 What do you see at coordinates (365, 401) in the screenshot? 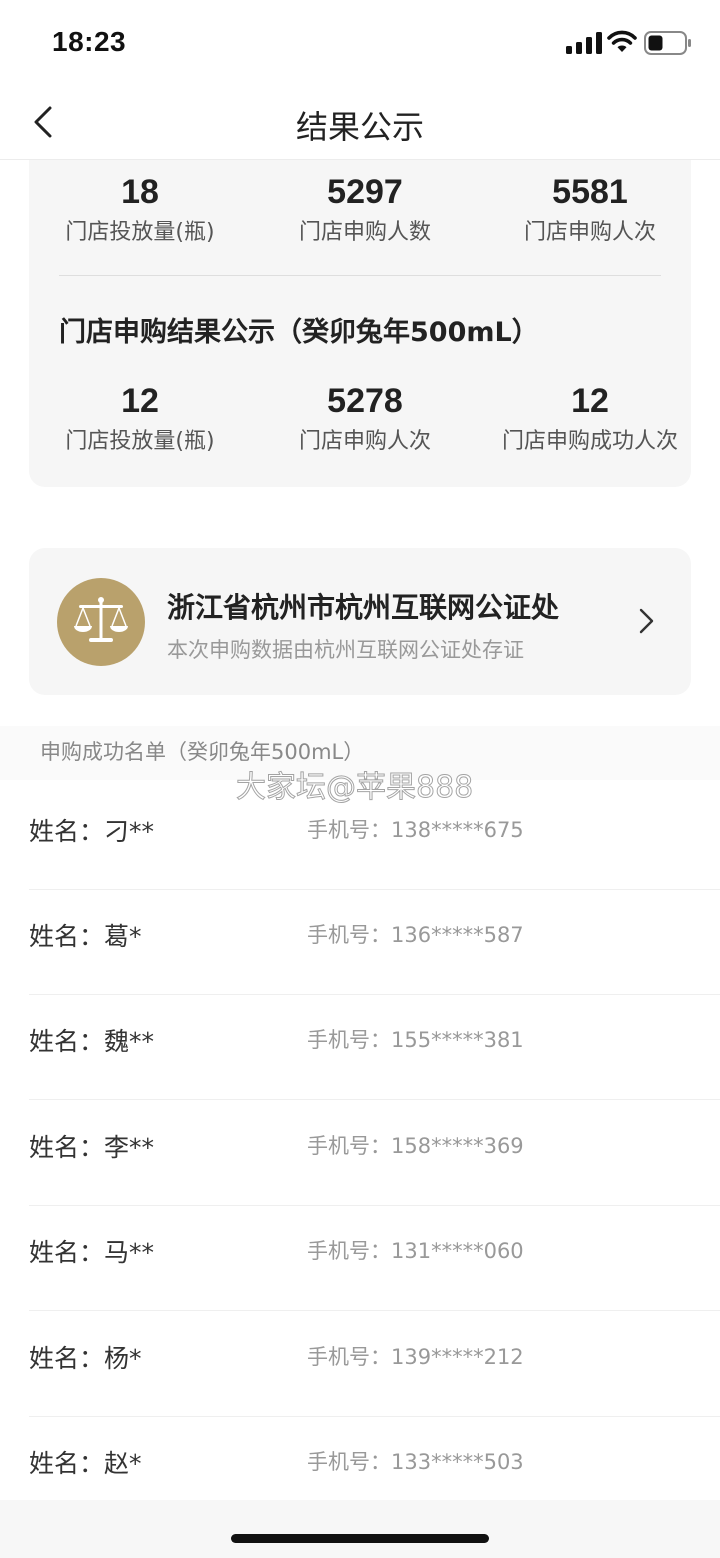
I see `stat-value: 5278` at bounding box center [365, 401].